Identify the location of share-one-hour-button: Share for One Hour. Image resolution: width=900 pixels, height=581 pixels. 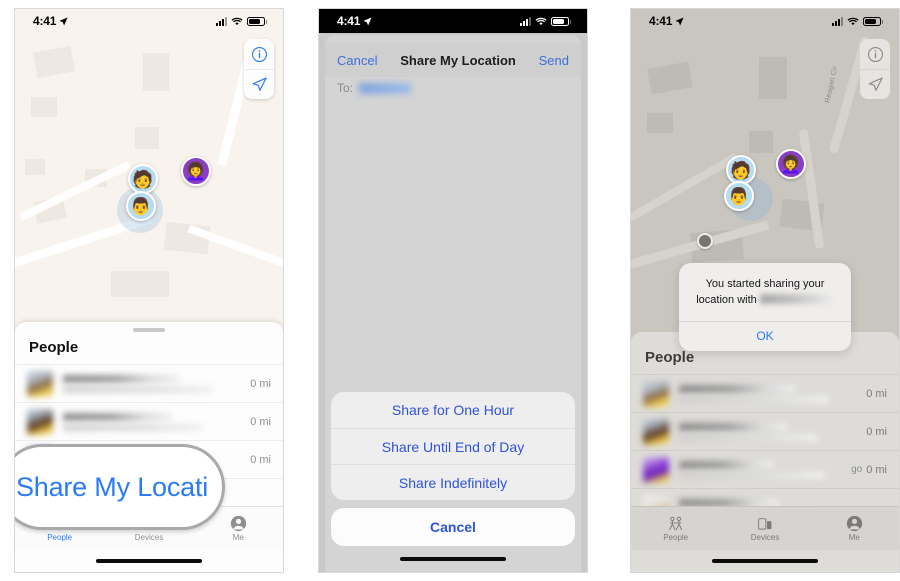
(453, 410).